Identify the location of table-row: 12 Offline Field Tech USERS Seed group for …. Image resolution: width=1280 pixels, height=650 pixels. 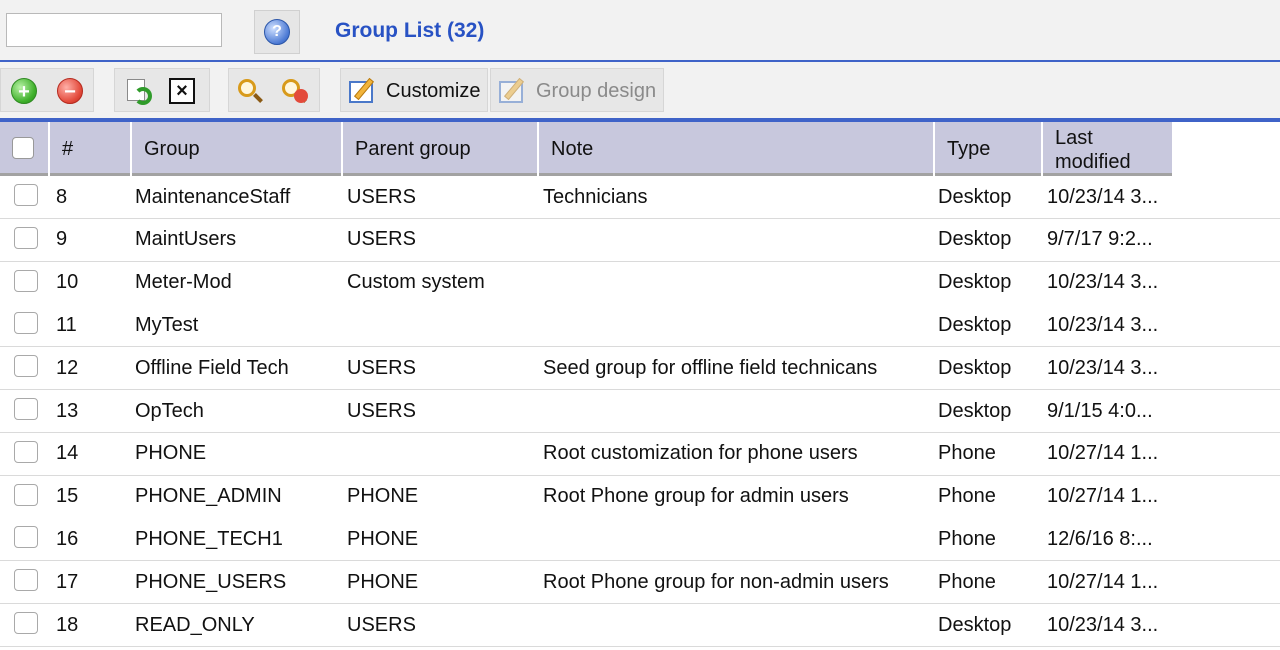
(640, 369).